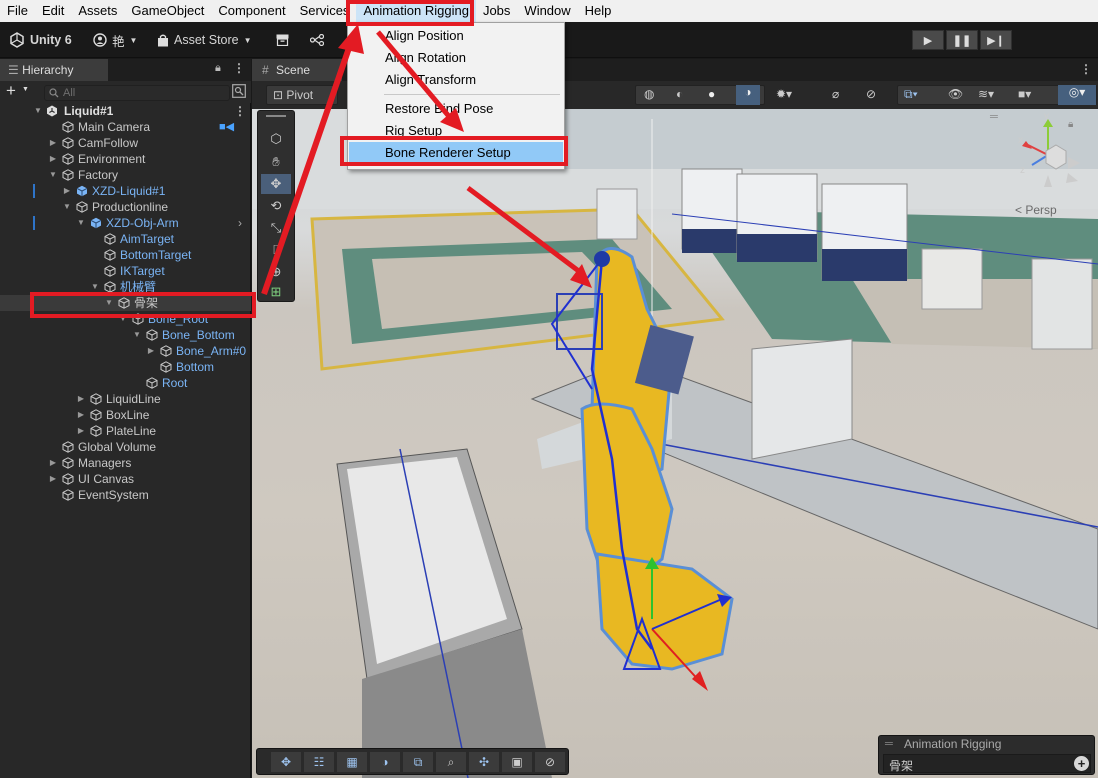  What do you see at coordinates (911, 94) in the screenshot?
I see `layers-icon: ⧉▾` at bounding box center [911, 94].